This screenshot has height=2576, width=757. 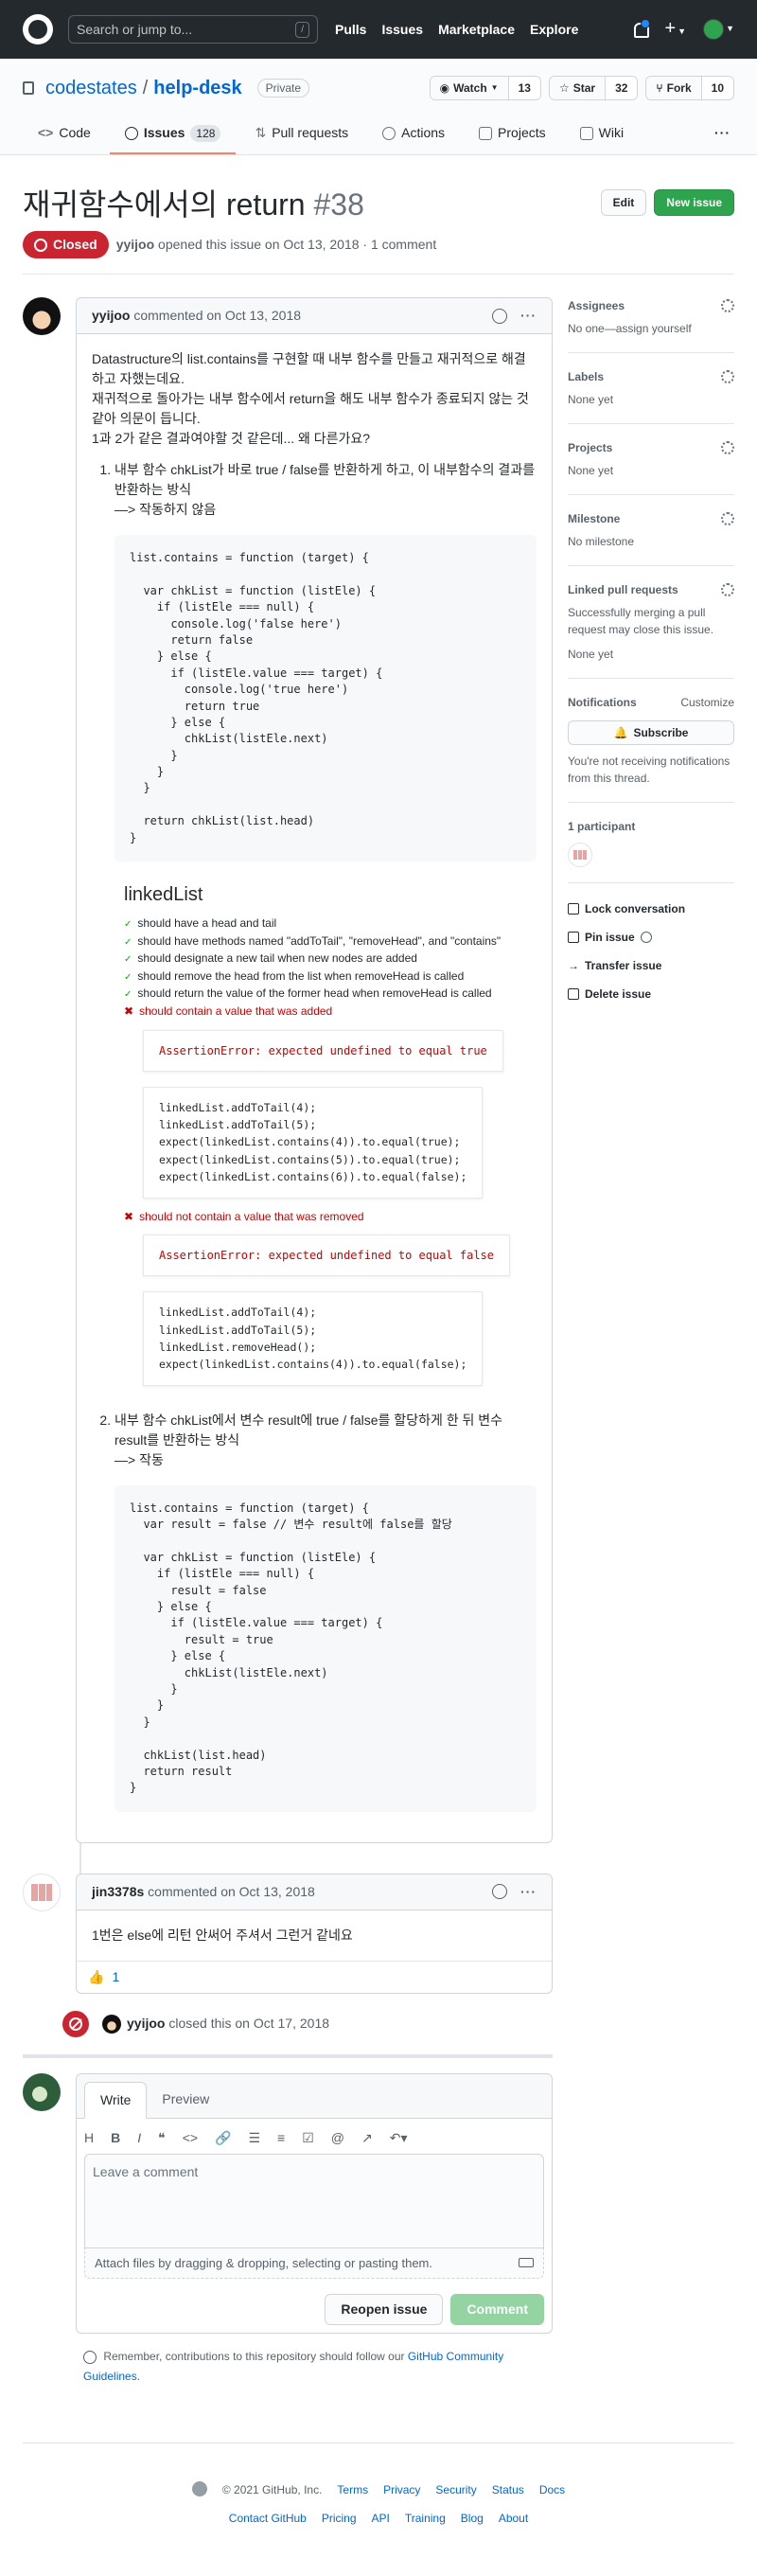 What do you see at coordinates (426, 2518) in the screenshot?
I see `footer-link-training: Training` at bounding box center [426, 2518].